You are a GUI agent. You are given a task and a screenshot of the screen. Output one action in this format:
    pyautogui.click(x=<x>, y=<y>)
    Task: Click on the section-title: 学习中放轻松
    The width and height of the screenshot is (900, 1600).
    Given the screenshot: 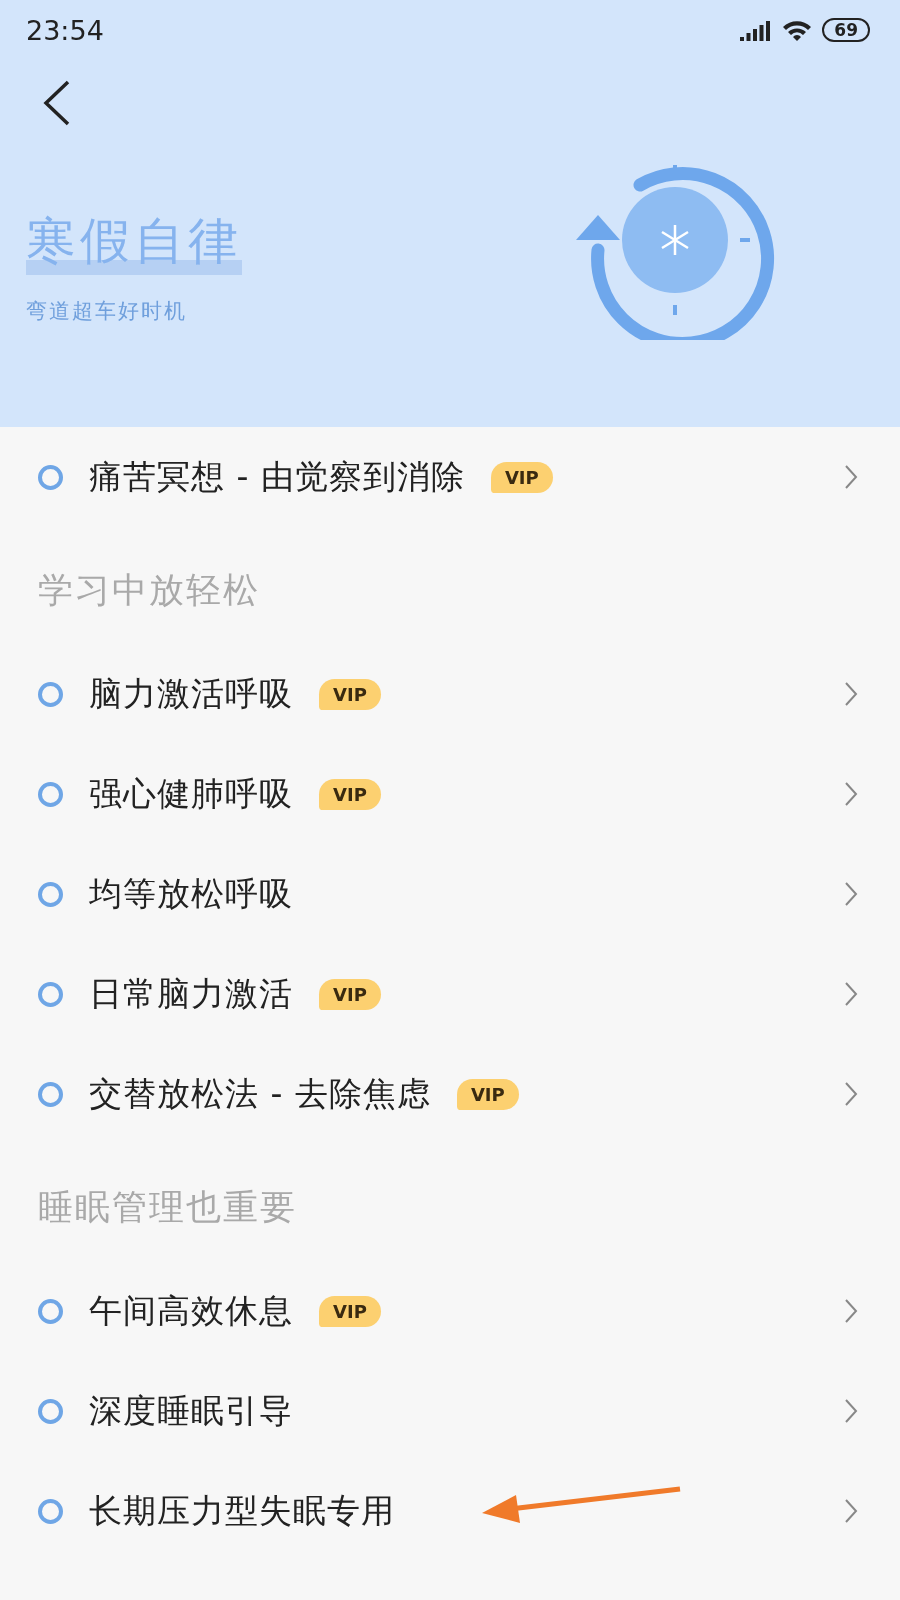 What is the action you would take?
    pyautogui.click(x=149, y=590)
    